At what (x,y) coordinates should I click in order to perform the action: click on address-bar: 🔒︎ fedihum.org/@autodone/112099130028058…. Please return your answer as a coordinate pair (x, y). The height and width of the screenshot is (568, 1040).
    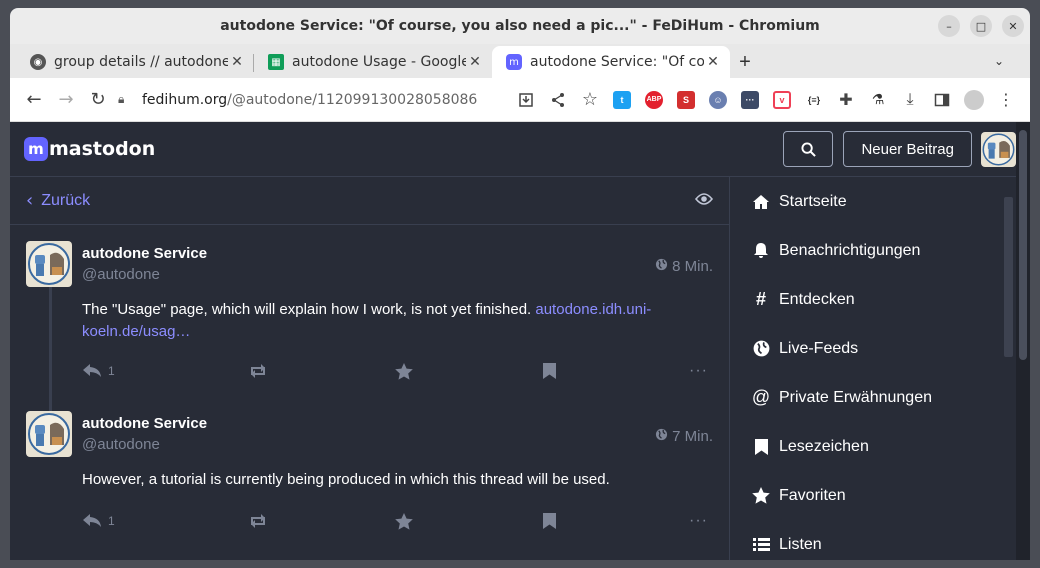
    Looking at the image, I should click on (314, 100).